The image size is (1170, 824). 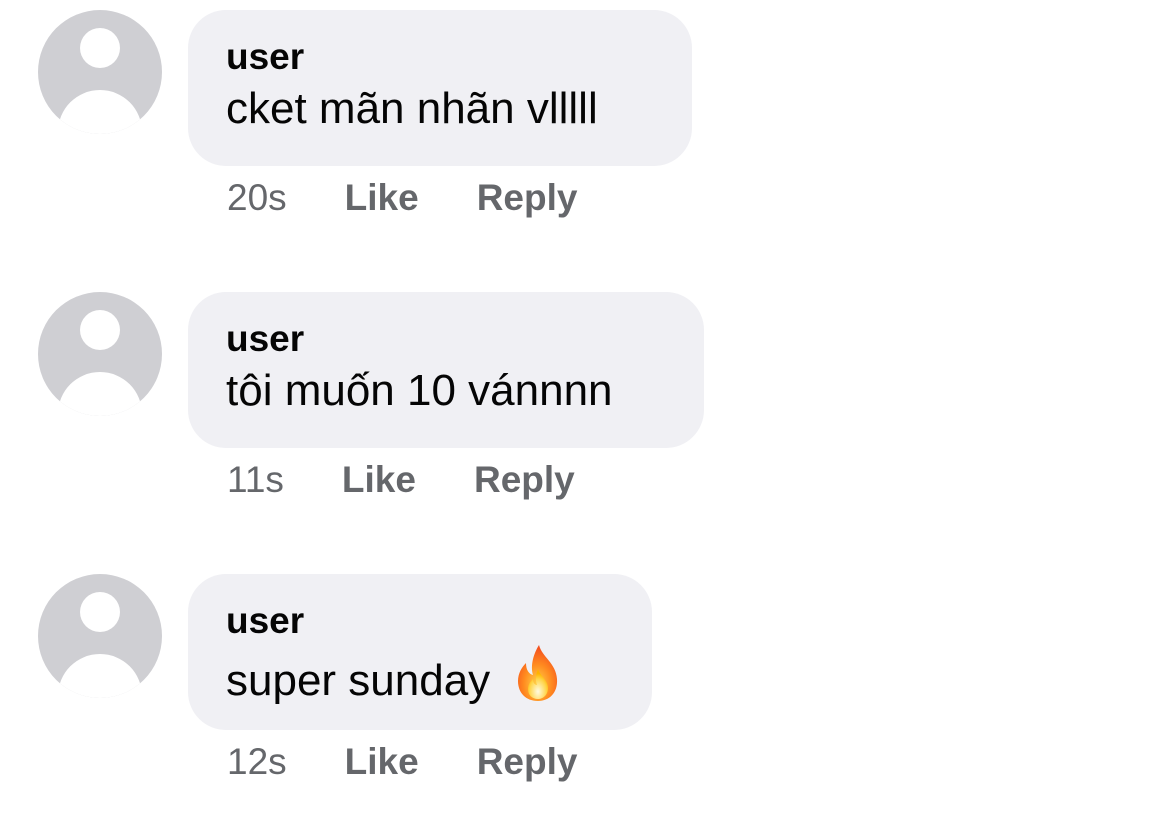 What do you see at coordinates (419, 390) in the screenshot?
I see `comment-text: tôi muốn 10 vánnnn` at bounding box center [419, 390].